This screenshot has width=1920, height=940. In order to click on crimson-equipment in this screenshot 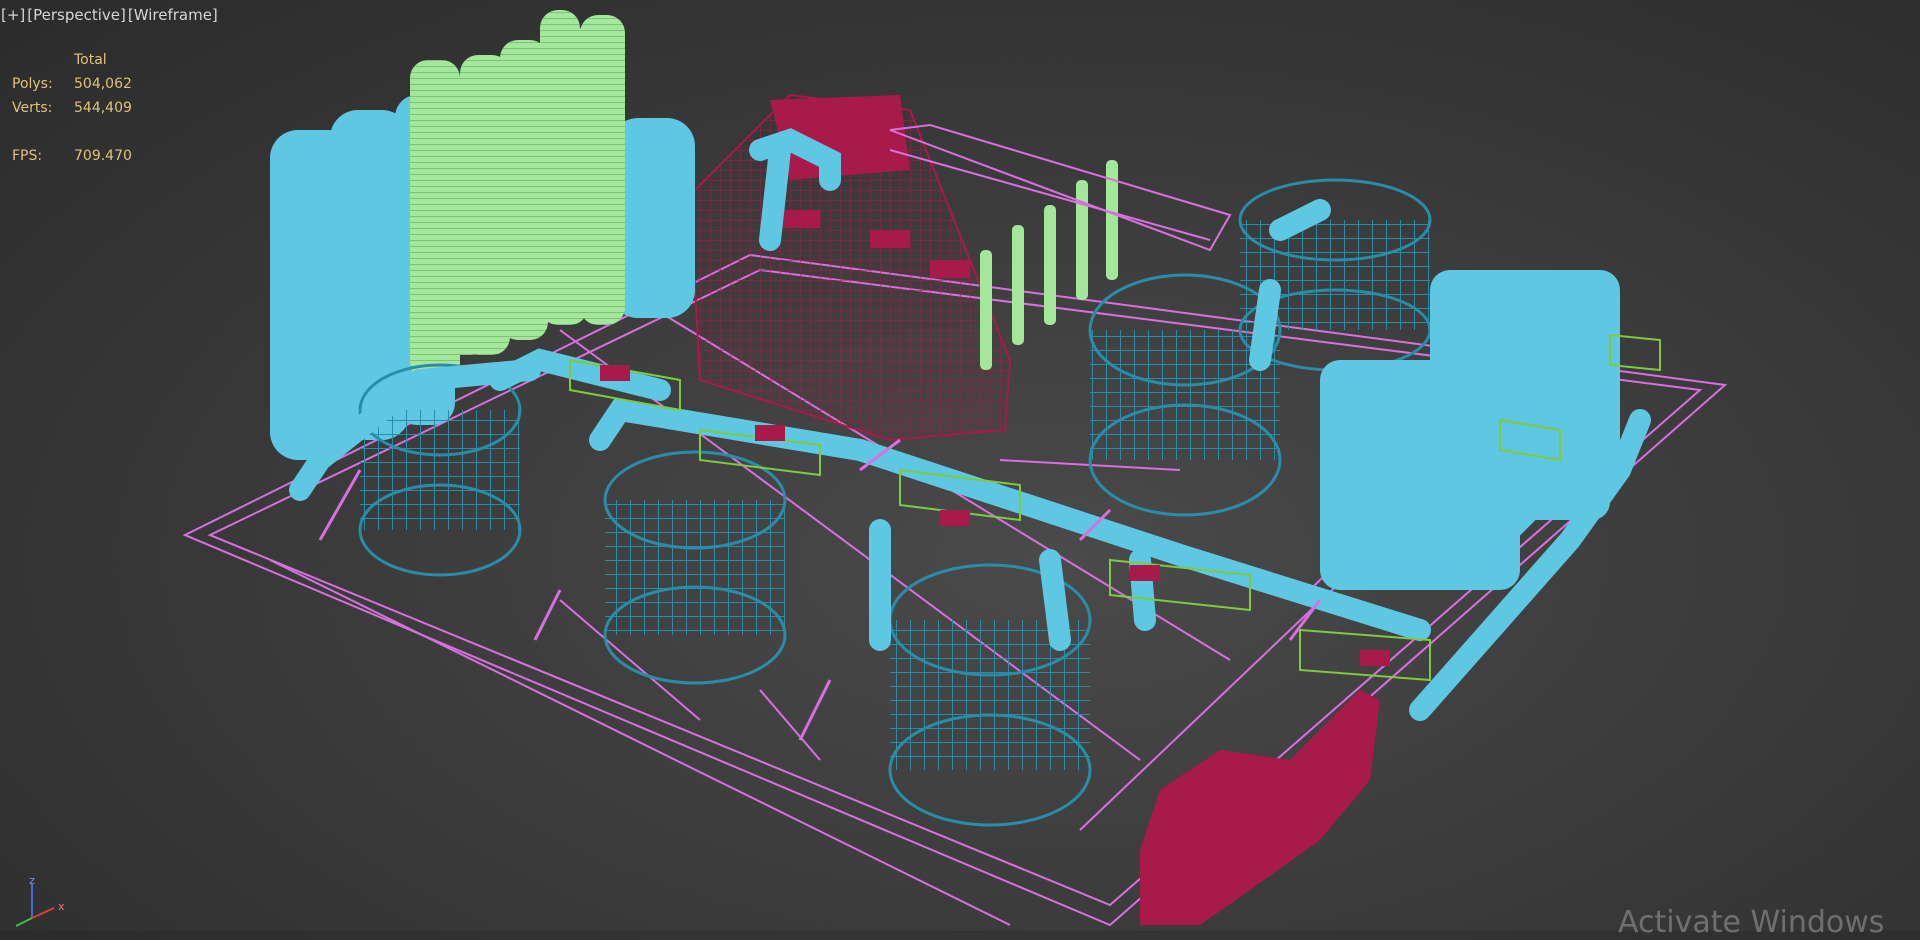, I will do `click(1260, 807)`.